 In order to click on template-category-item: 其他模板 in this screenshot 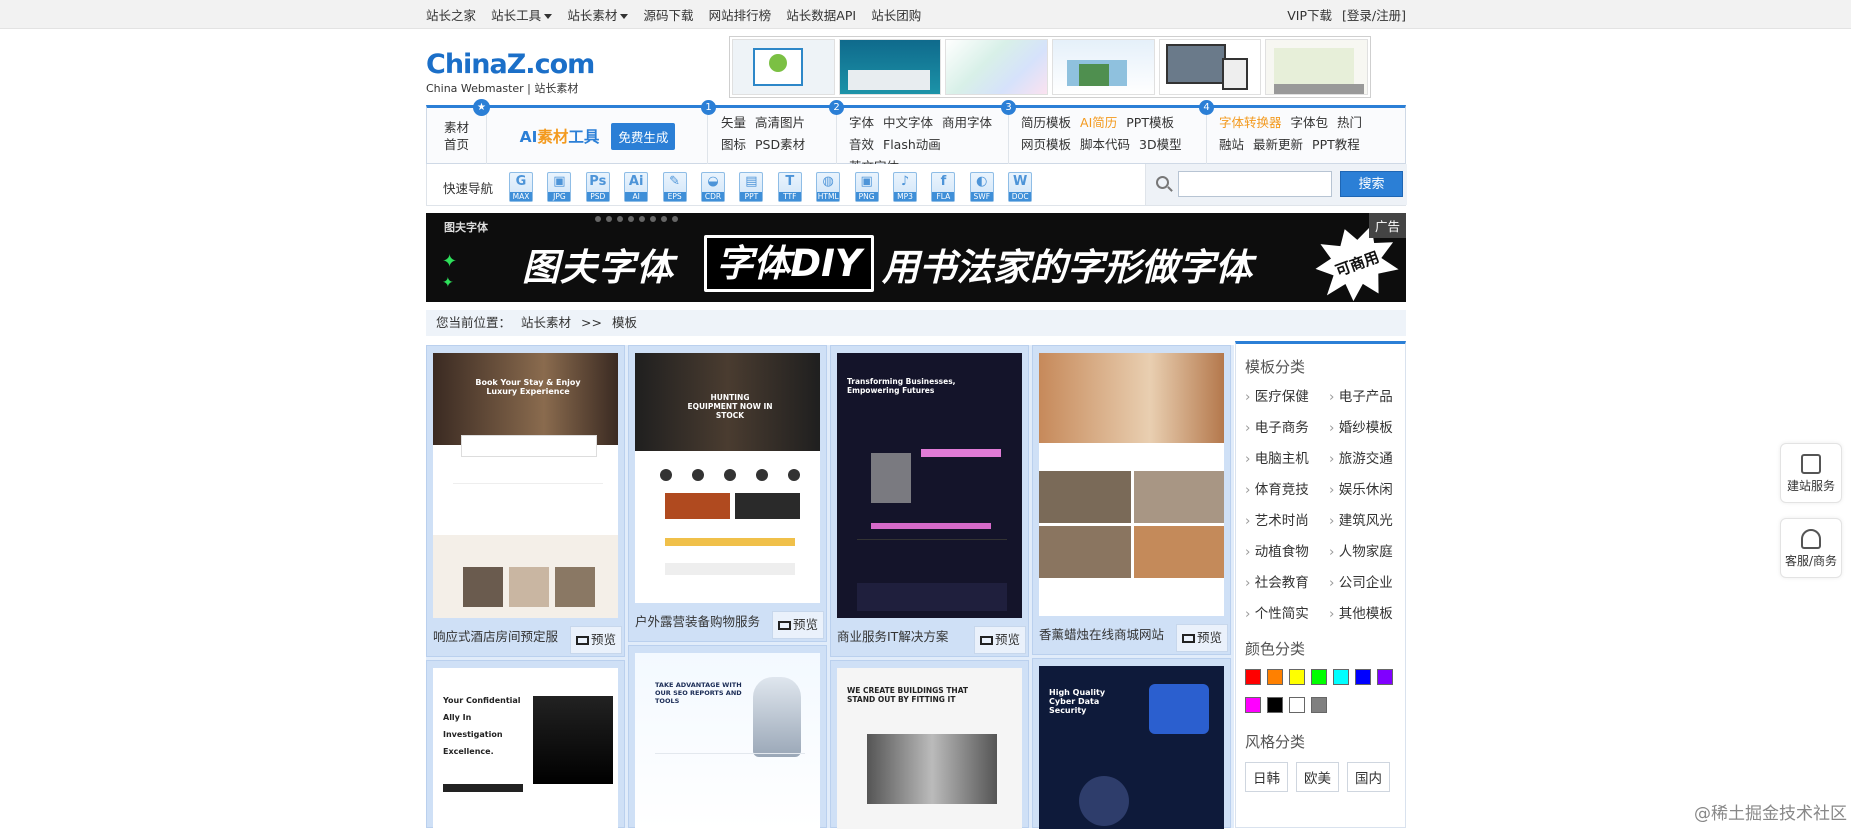, I will do `click(1371, 612)`.